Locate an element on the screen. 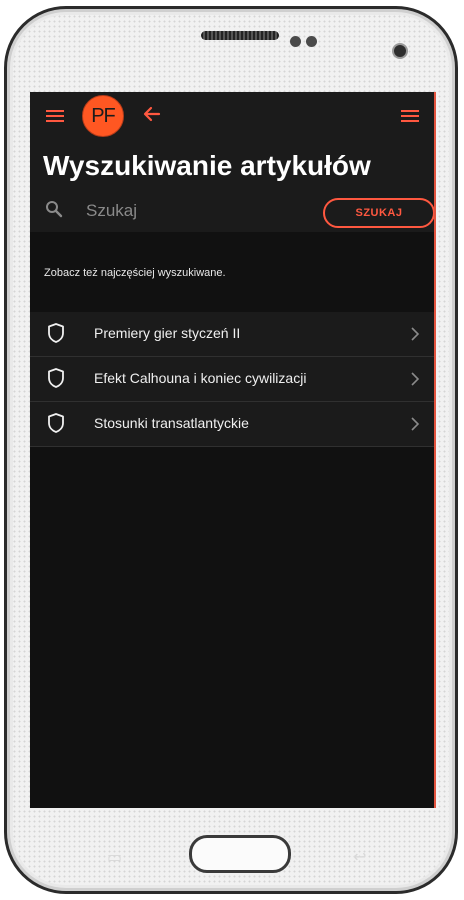 The width and height of the screenshot is (464, 900). list-item: Efekt Calhouna i koniec cywilizacji is located at coordinates (232, 379).